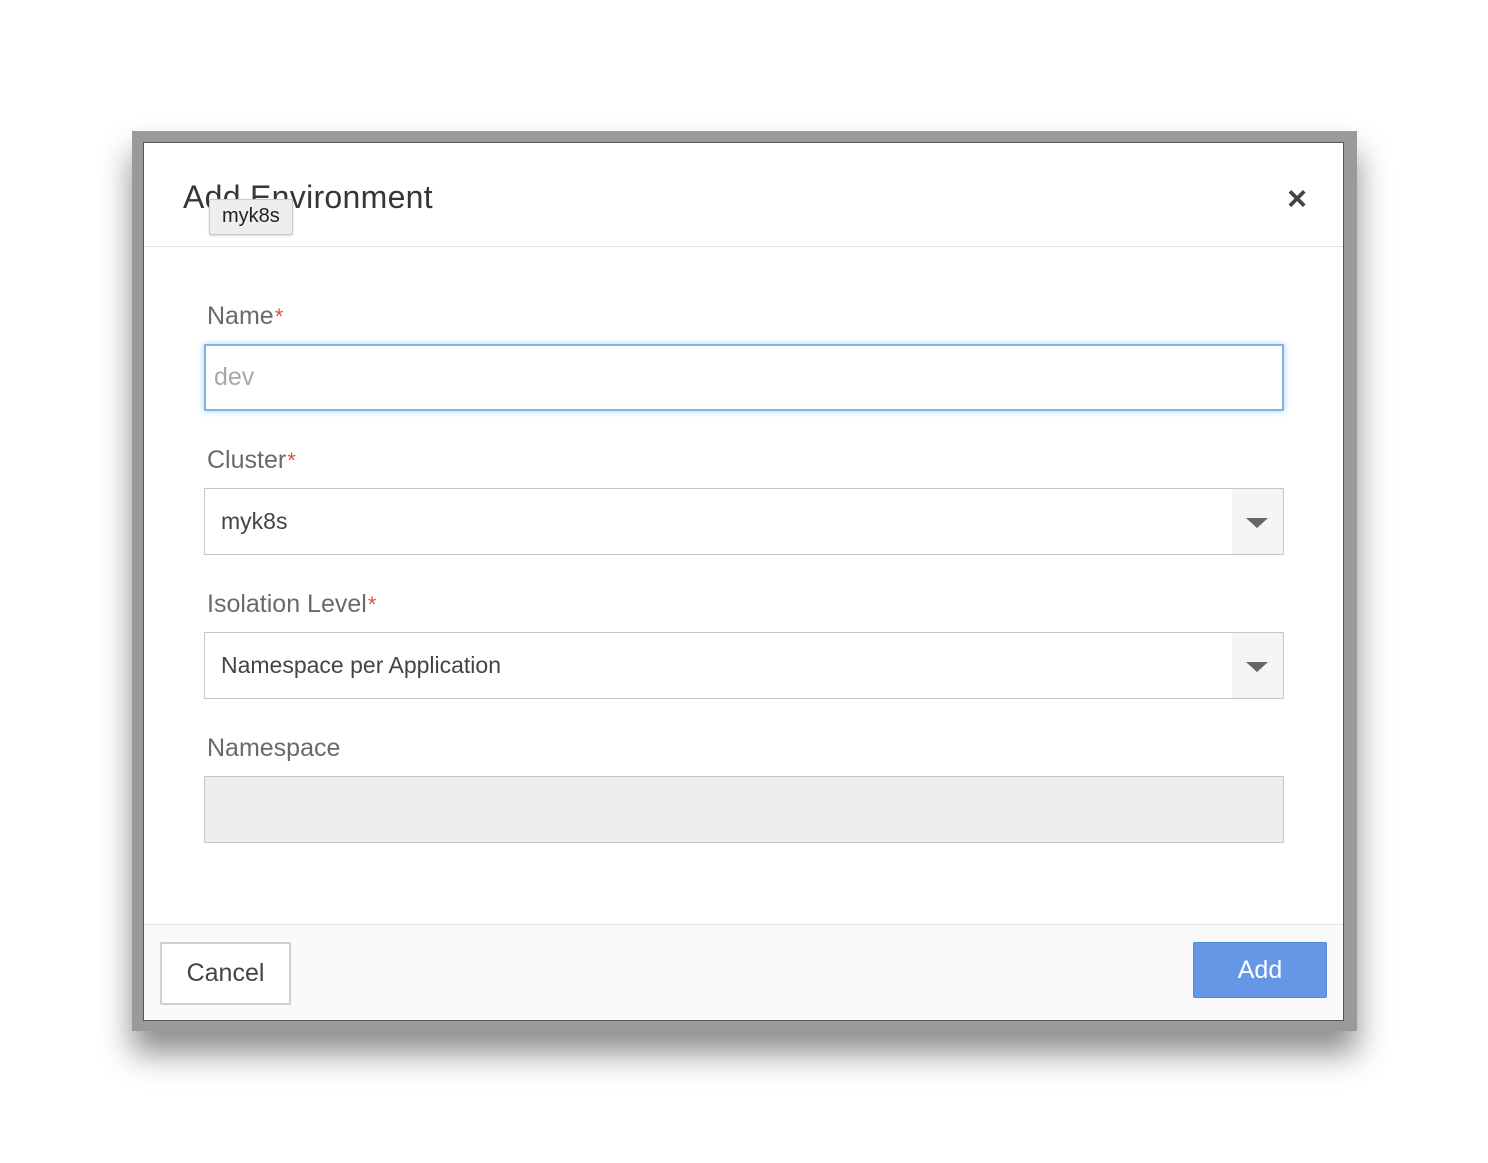  I want to click on cancel-button: Cancel, so click(225, 973).